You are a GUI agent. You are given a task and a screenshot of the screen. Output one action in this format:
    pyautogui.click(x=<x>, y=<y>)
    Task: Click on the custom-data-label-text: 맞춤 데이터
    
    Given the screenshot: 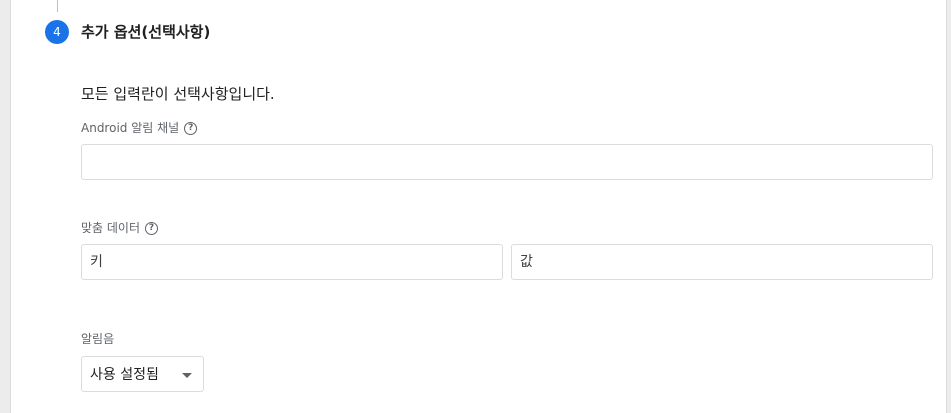 What is the action you would take?
    pyautogui.click(x=111, y=228)
    